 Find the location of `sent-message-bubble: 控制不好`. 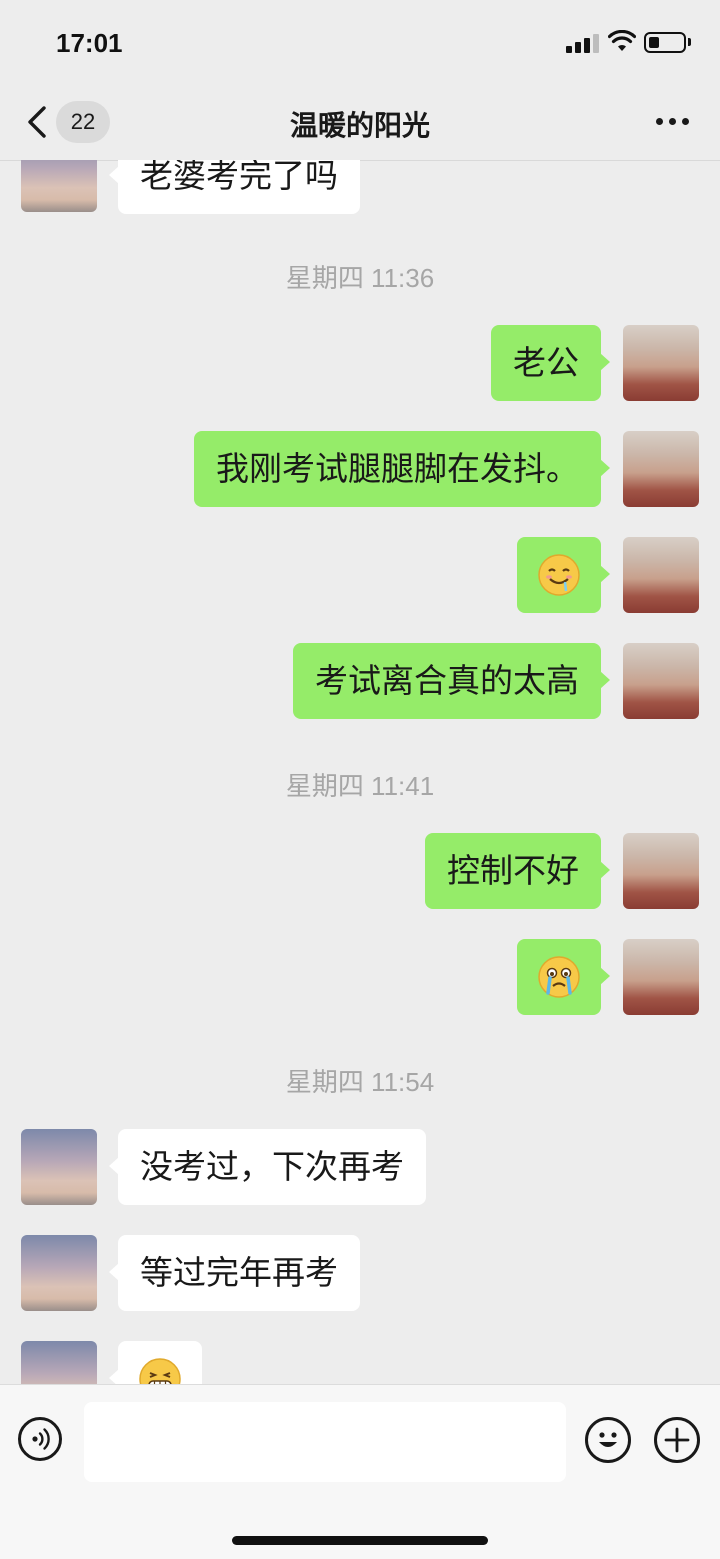

sent-message-bubble: 控制不好 is located at coordinates (517, 871).